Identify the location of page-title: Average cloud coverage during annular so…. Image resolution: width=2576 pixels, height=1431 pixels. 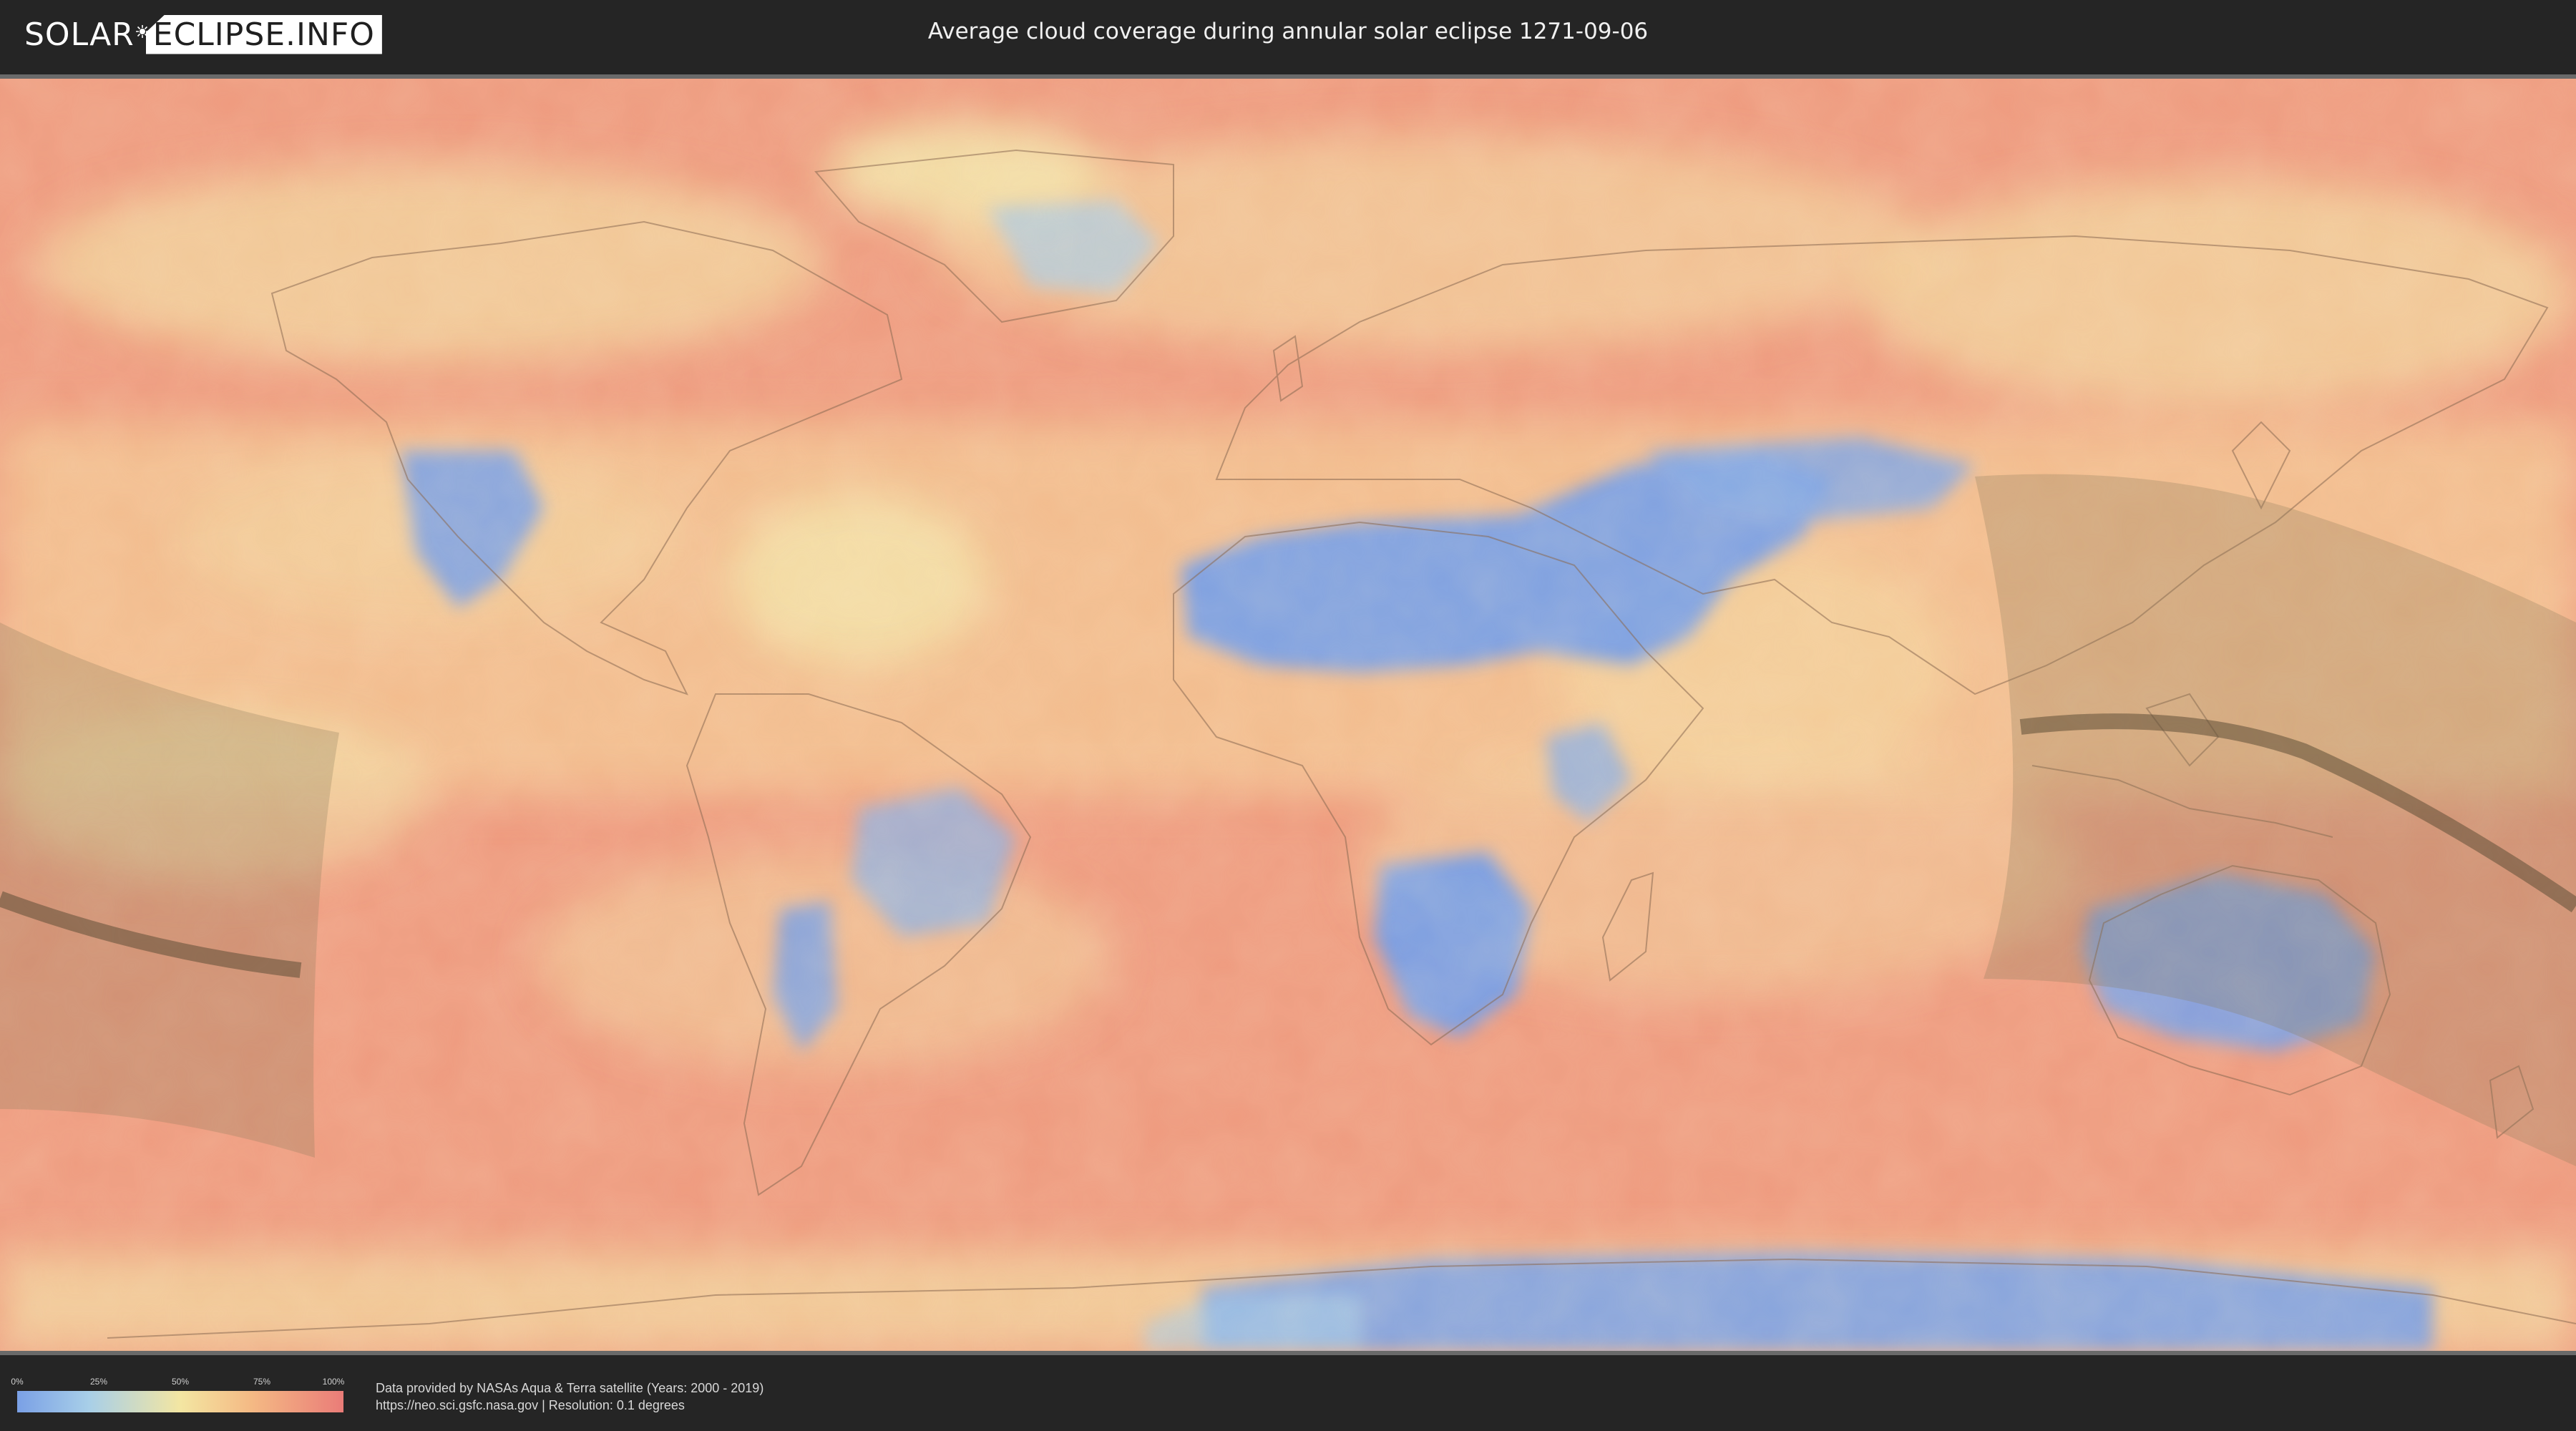
(1288, 31).